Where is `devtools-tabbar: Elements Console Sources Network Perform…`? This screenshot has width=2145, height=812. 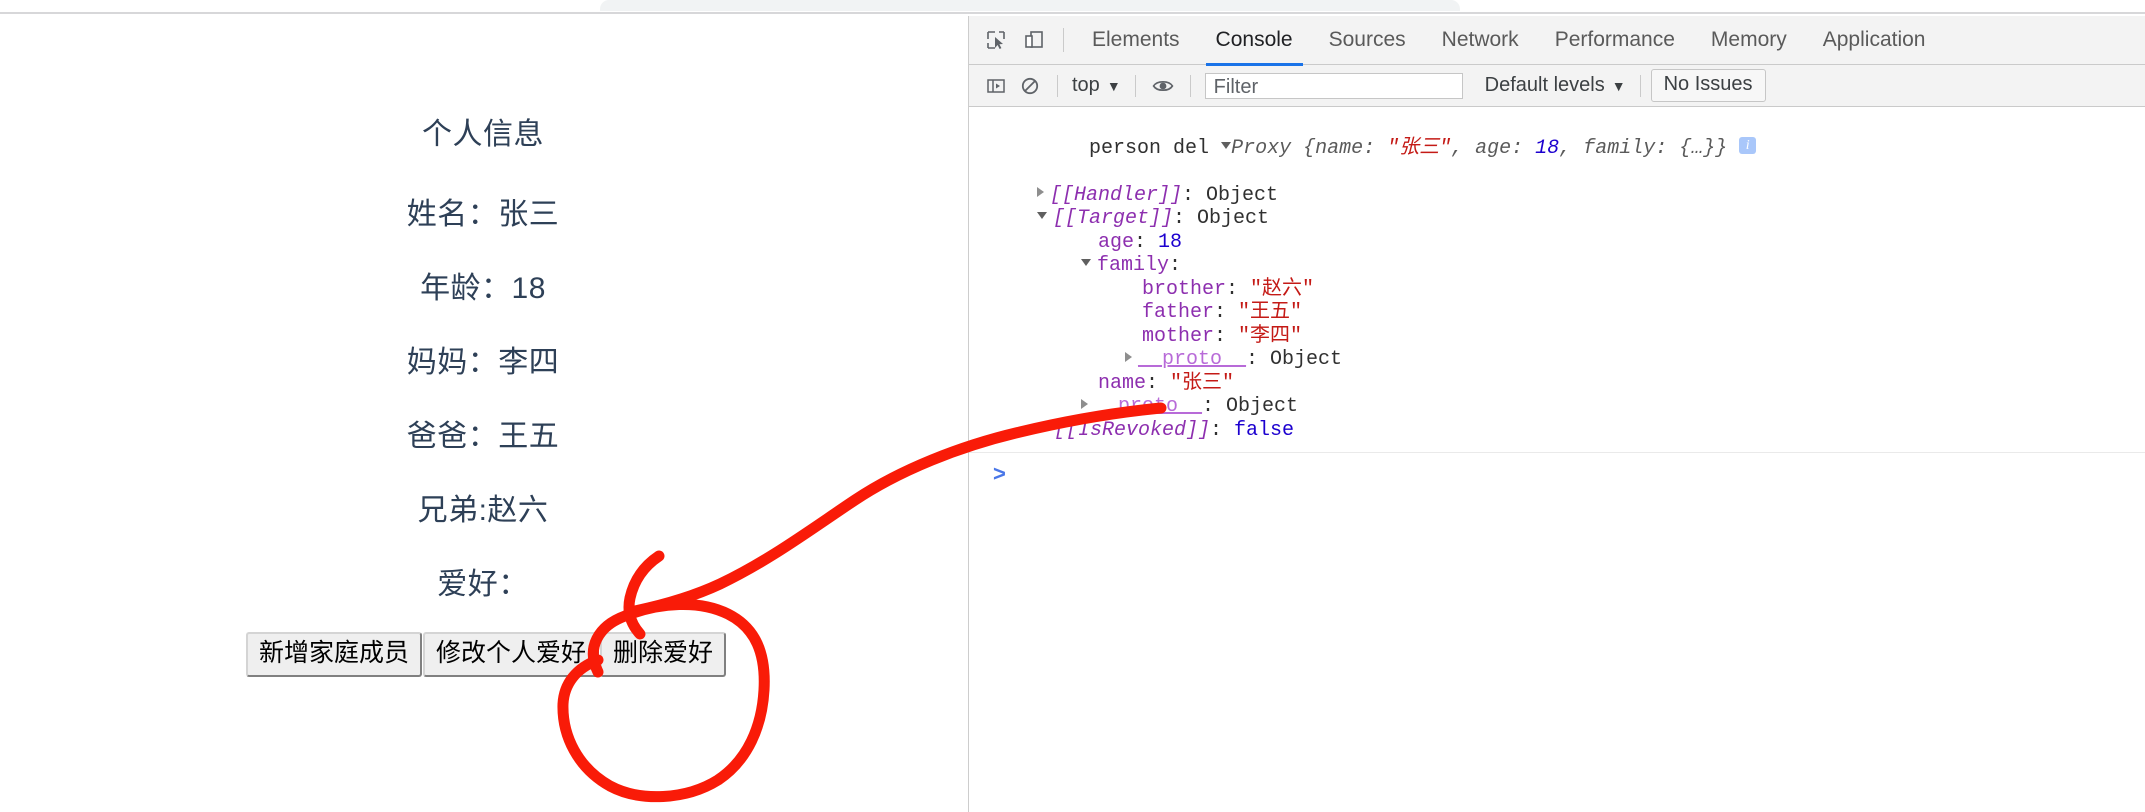 devtools-tabbar: Elements Console Sources Network Perform… is located at coordinates (1557, 41).